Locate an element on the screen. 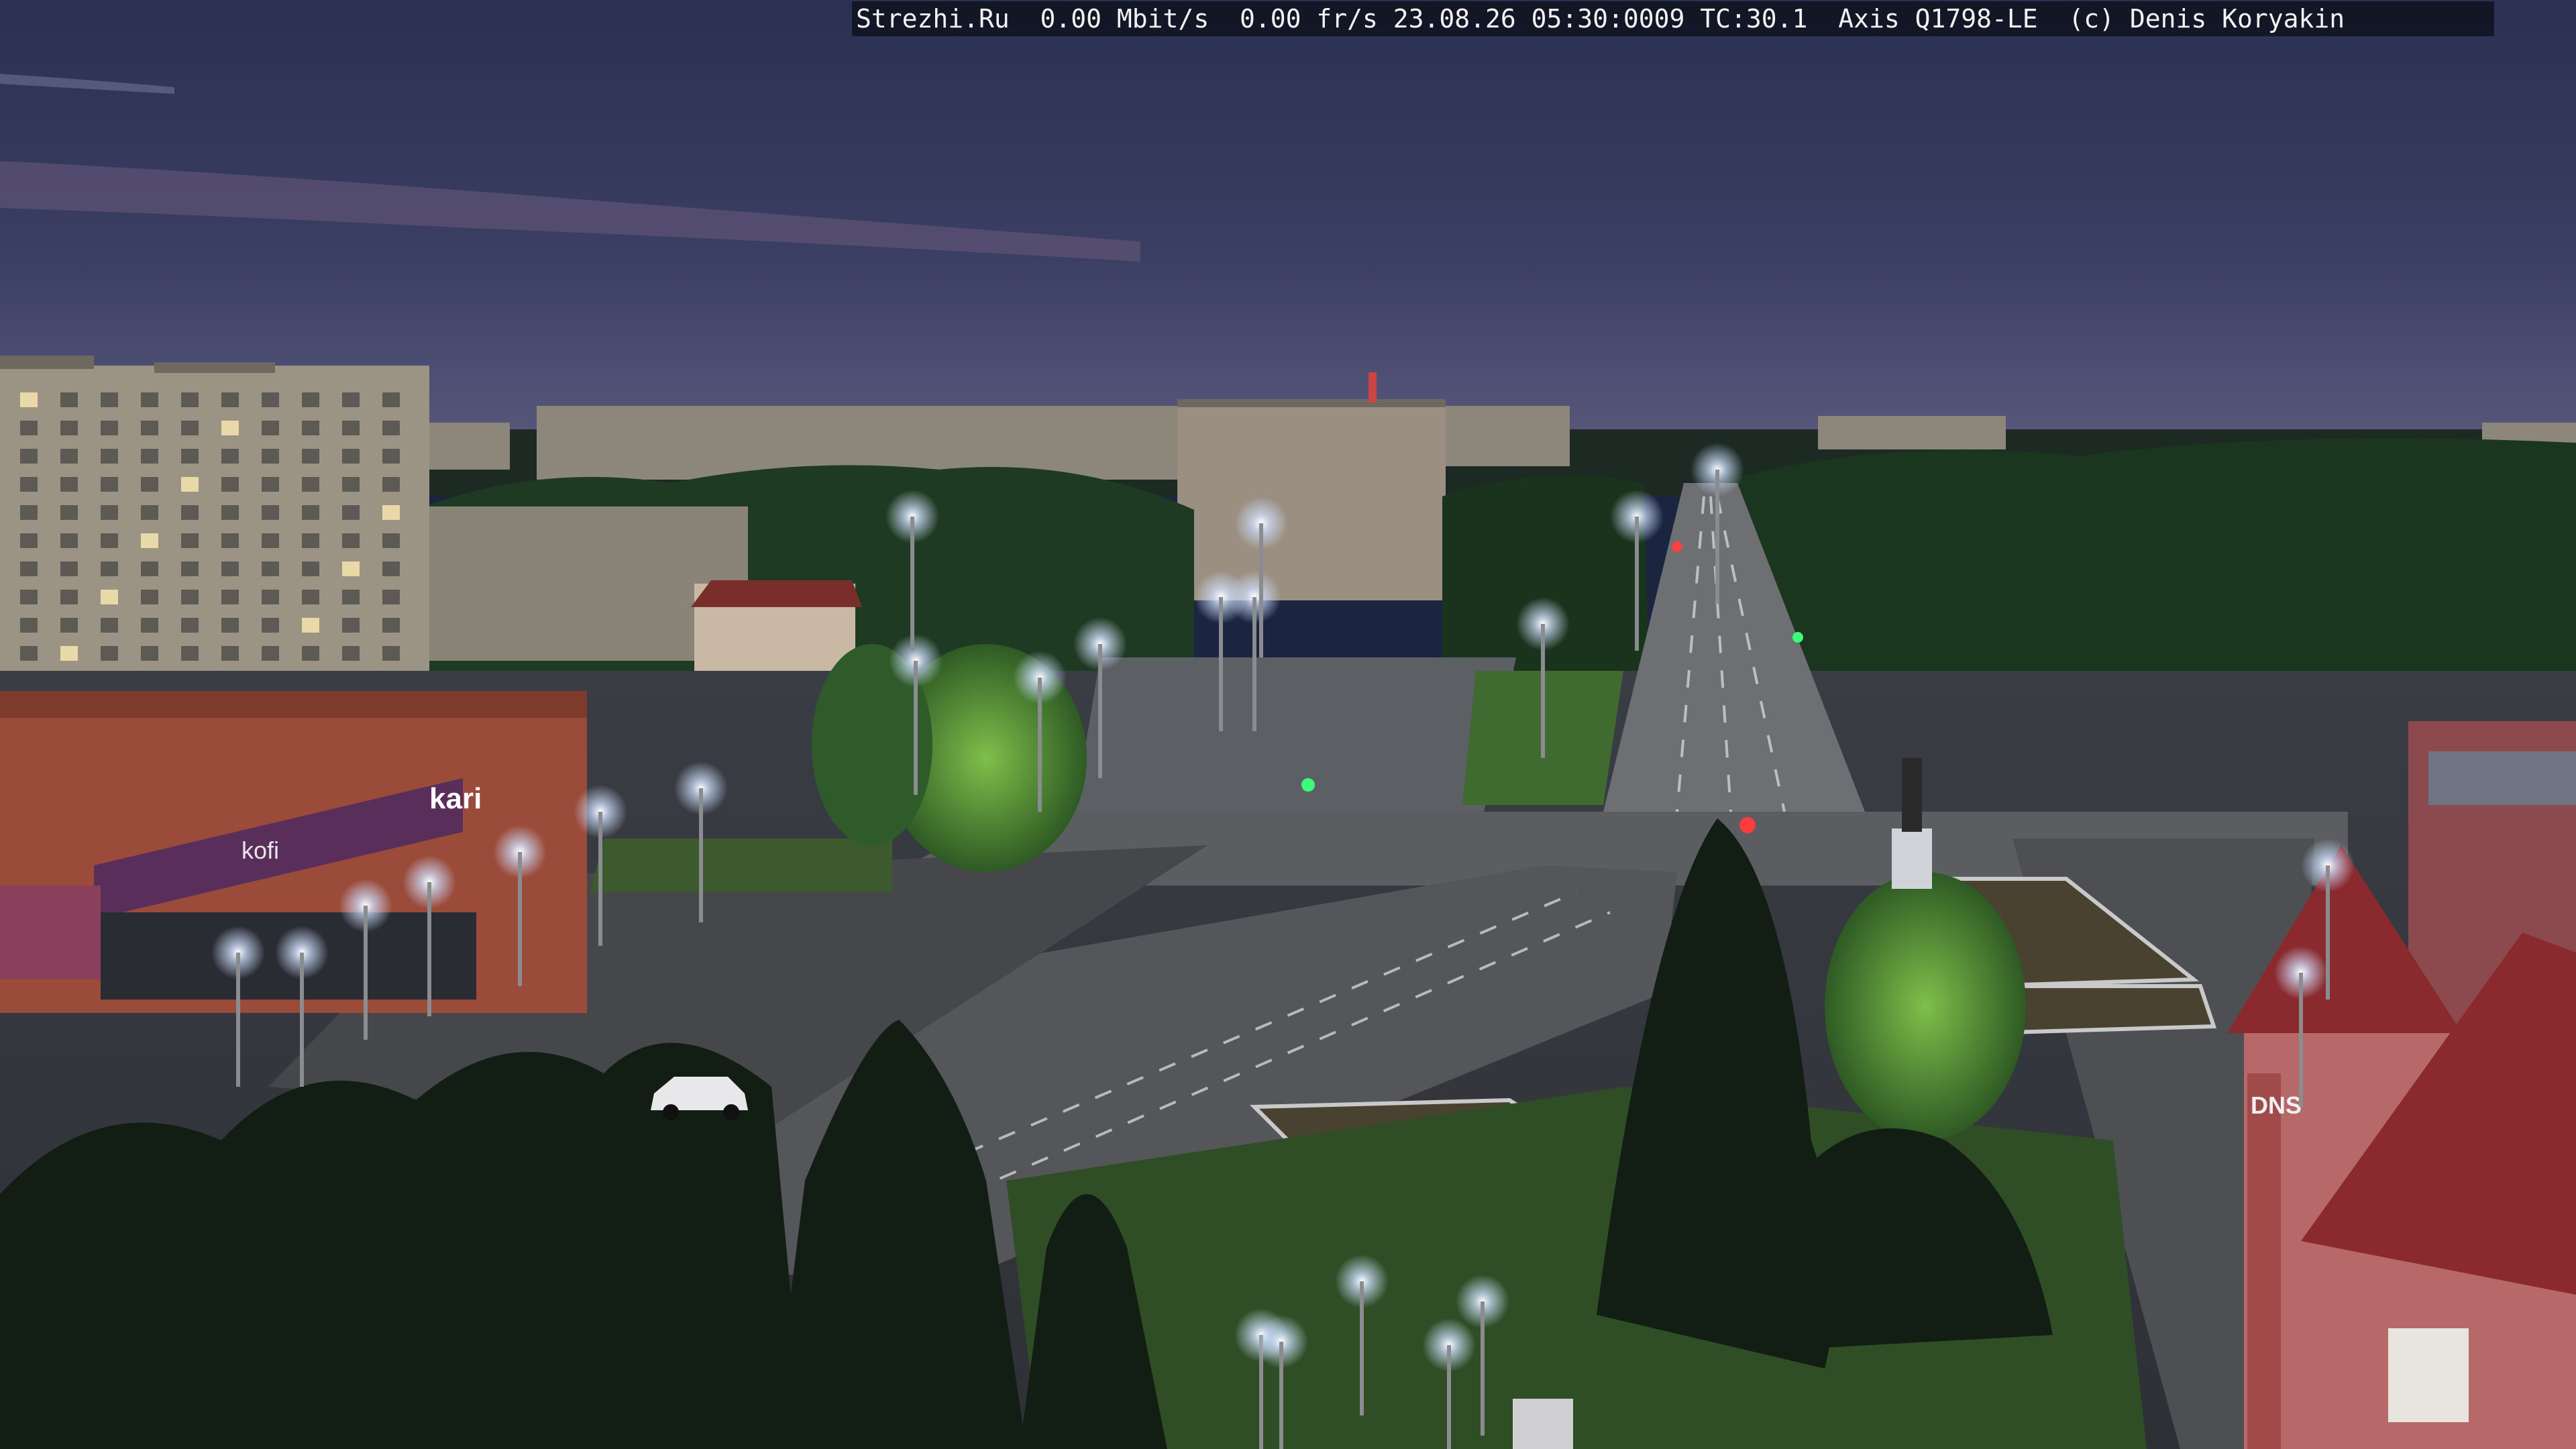  kofi-sign: kofi is located at coordinates (260, 850).